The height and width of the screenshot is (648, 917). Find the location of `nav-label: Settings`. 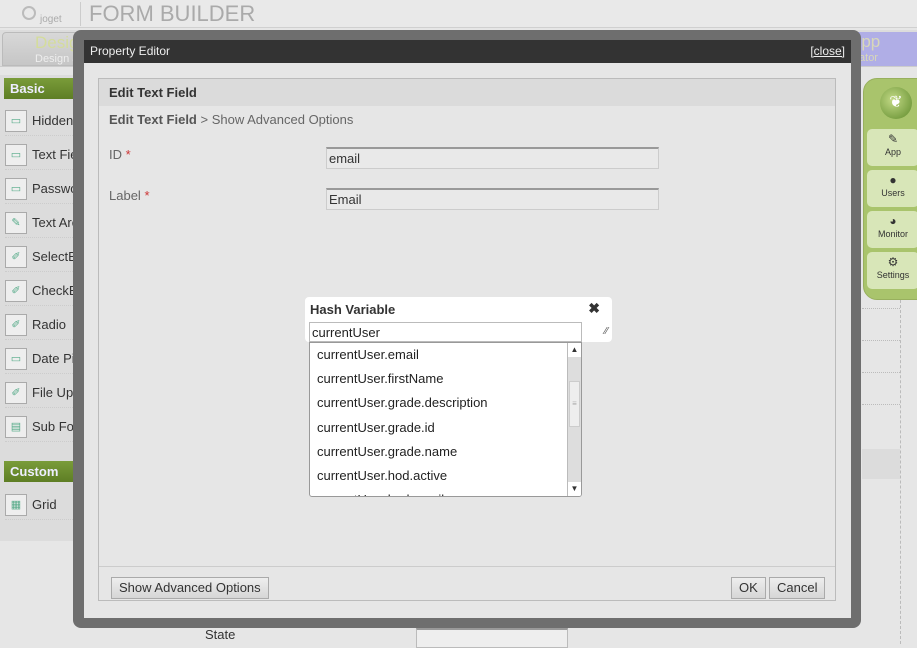

nav-label: Settings is located at coordinates (893, 275).